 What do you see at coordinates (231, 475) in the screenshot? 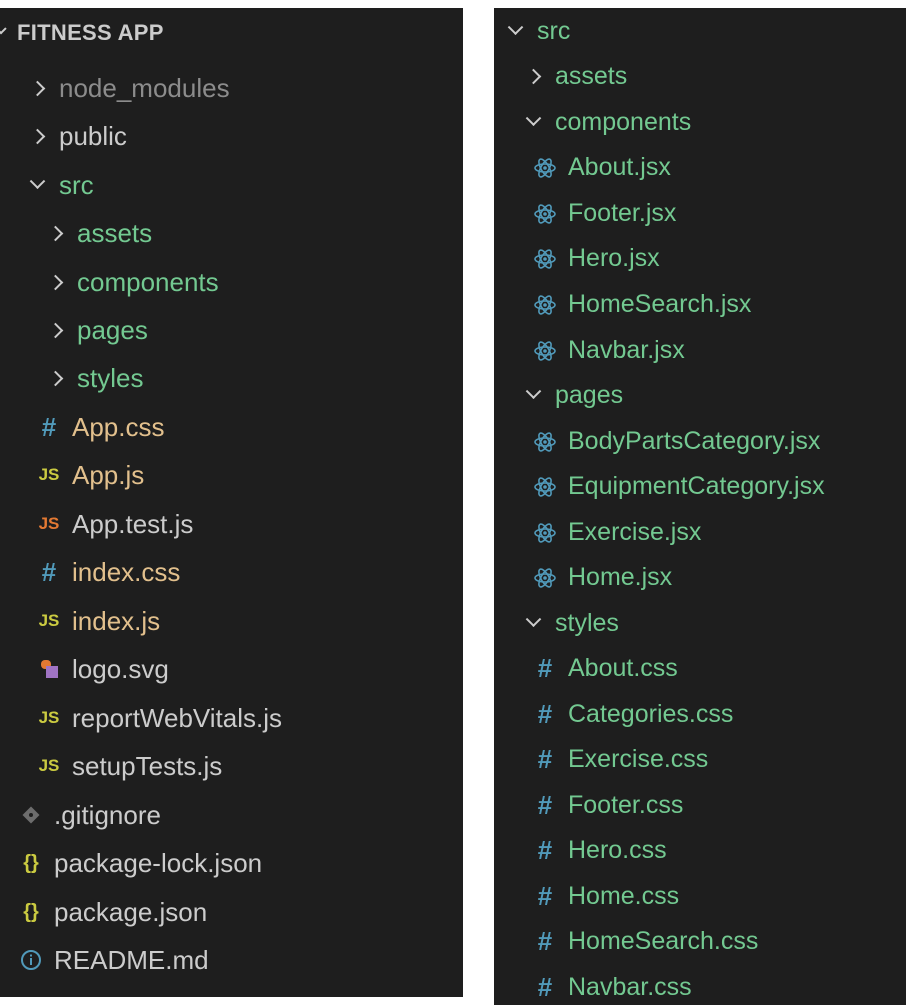
I see `tree-item-app-js: JS App.js` at bounding box center [231, 475].